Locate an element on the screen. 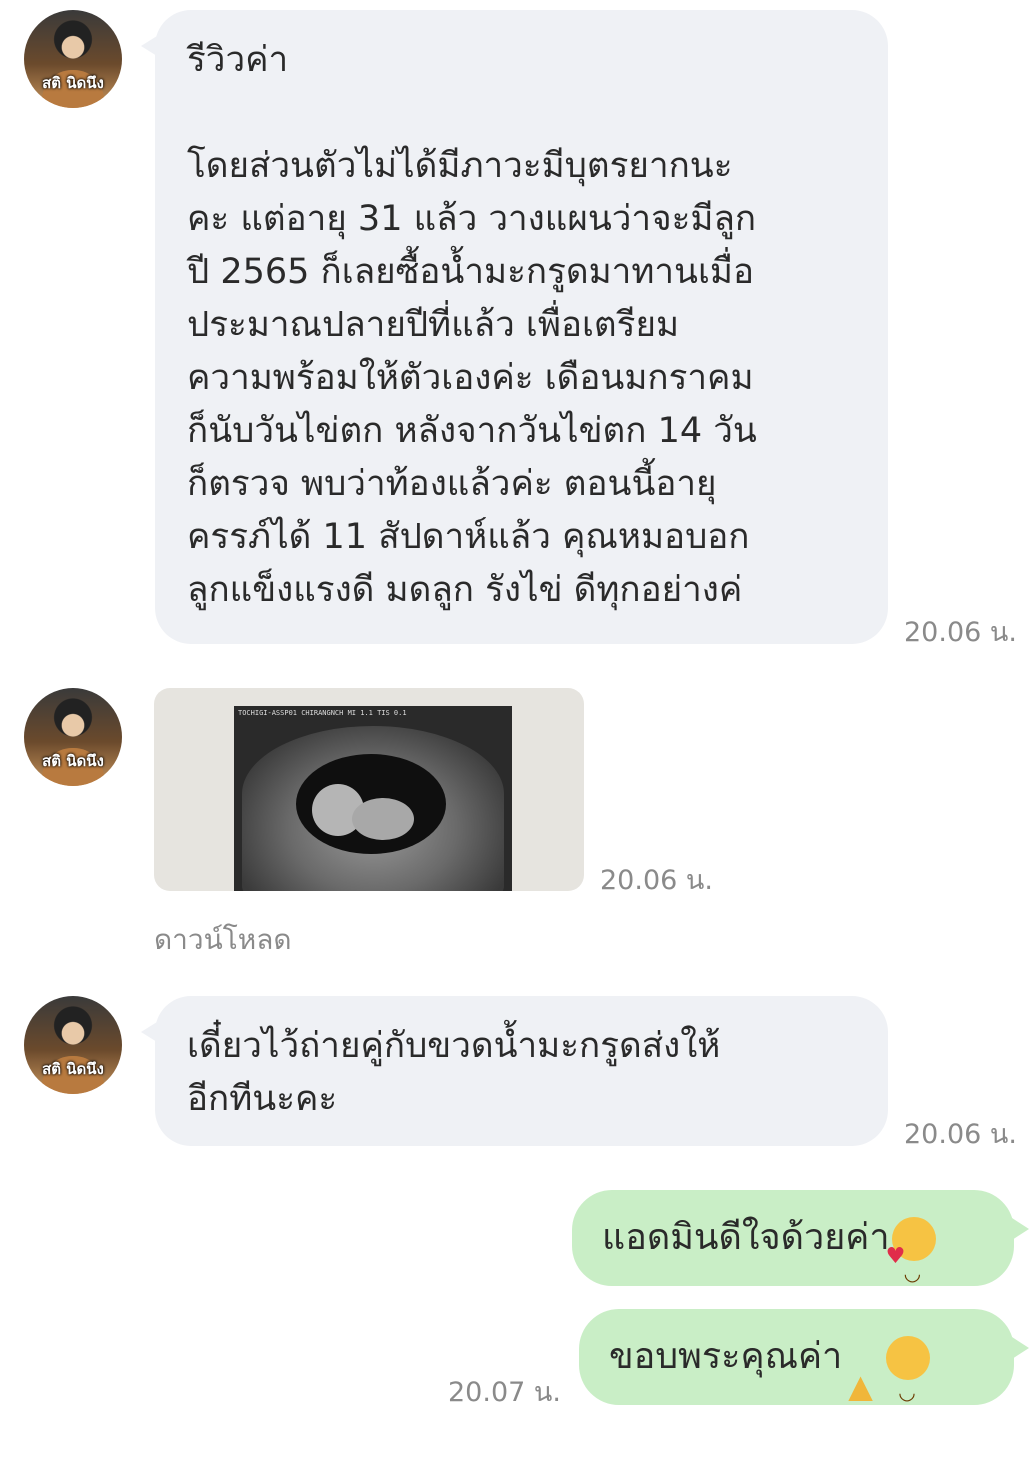 The image size is (1035, 1460). ultrasound-image: TOCHIGI-ASSP01 CHIRANGNCH MI 1.1 TIS 0.1 is located at coordinates (369, 789).